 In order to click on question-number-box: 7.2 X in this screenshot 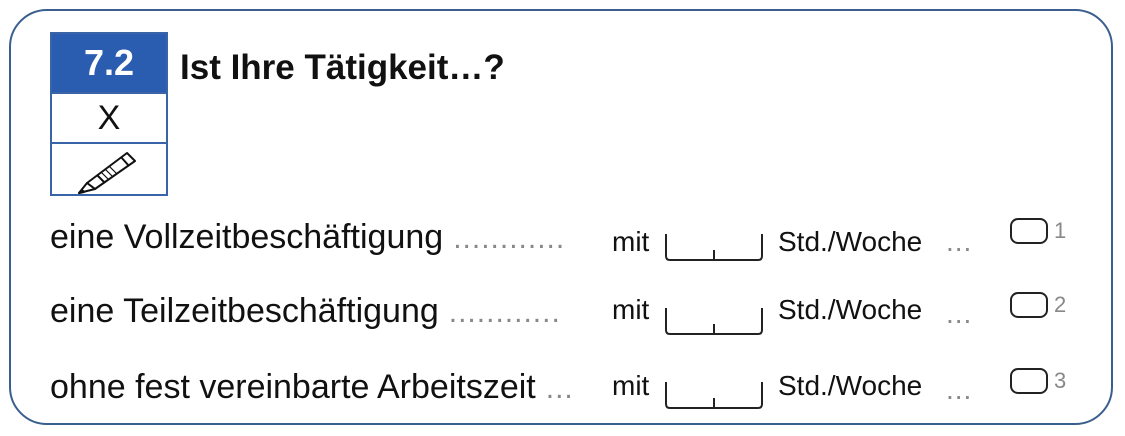, I will do `click(109, 114)`.